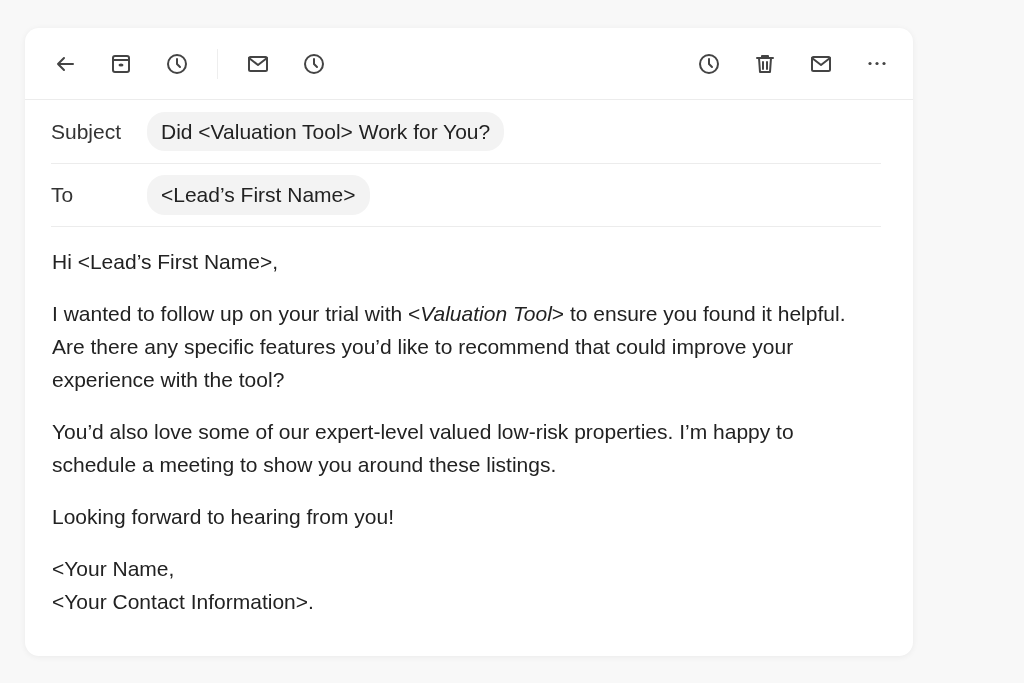 The height and width of the screenshot is (683, 1024). Describe the element at coordinates (877, 63) in the screenshot. I see `more-icon` at that location.